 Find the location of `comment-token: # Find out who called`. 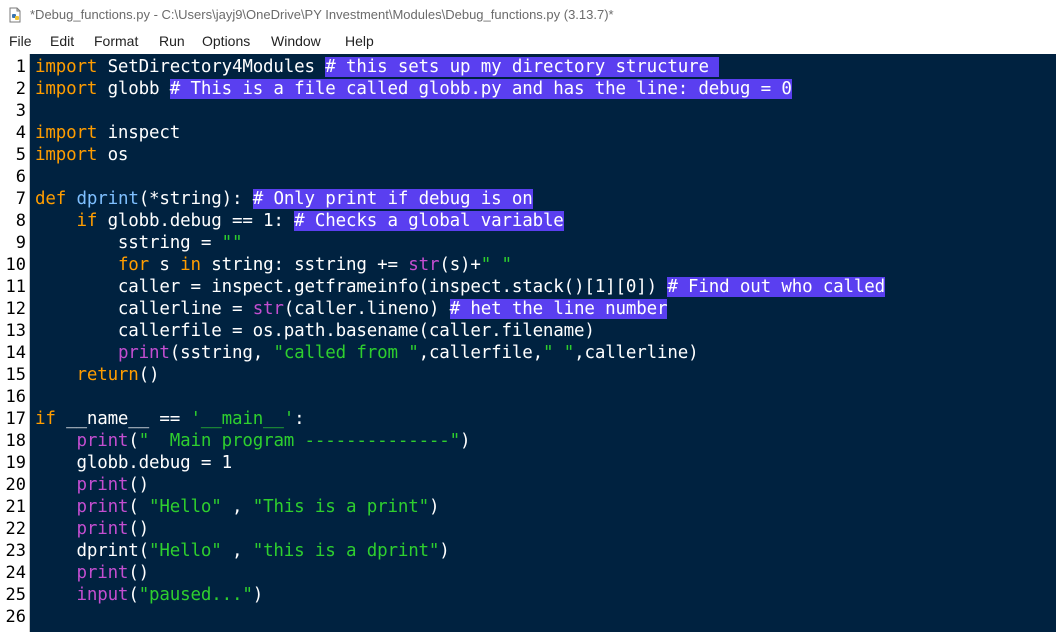

comment-token: # Find out who called is located at coordinates (776, 287).